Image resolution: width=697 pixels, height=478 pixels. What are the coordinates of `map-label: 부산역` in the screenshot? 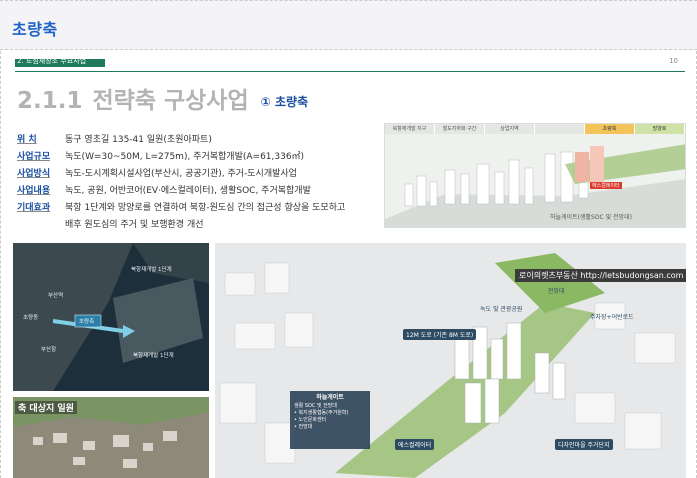 It's located at (56, 296).